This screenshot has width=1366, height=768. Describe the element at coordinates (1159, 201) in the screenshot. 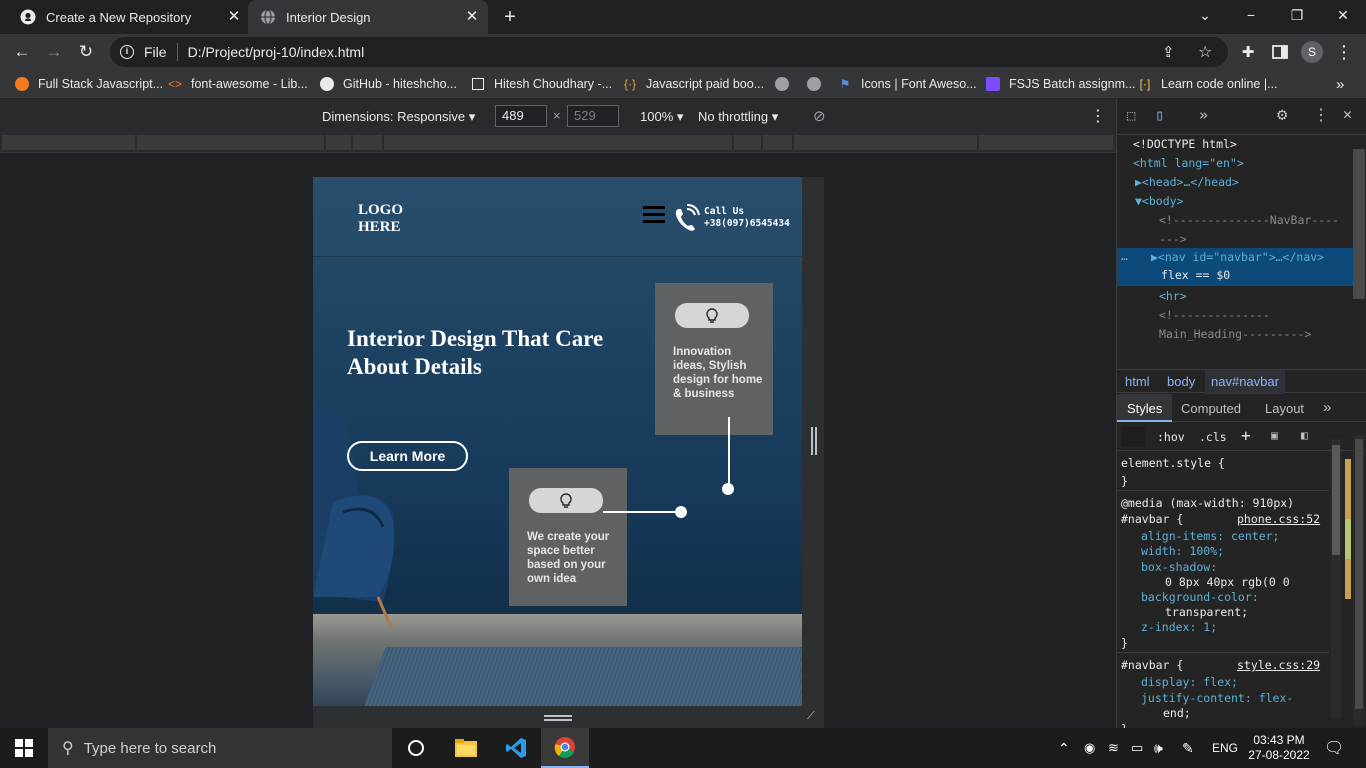

I see `dom-node: ▼<body>` at that location.